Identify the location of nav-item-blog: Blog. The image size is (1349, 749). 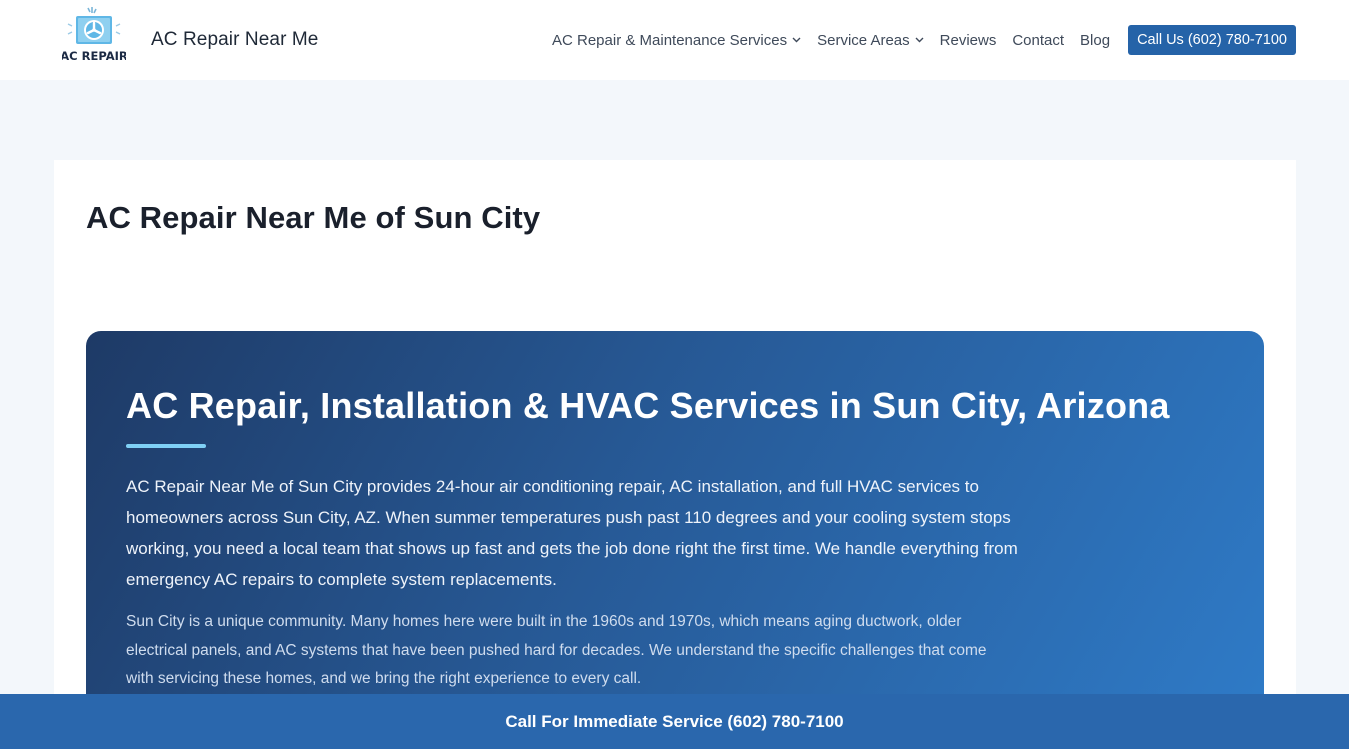
(1095, 40).